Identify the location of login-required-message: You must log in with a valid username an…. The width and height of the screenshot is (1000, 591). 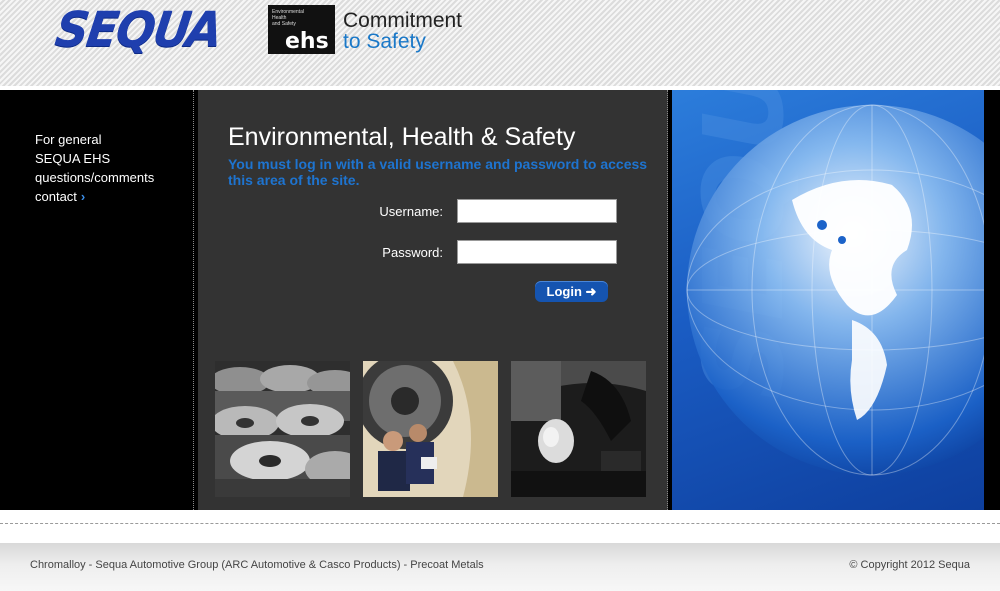
(438, 172).